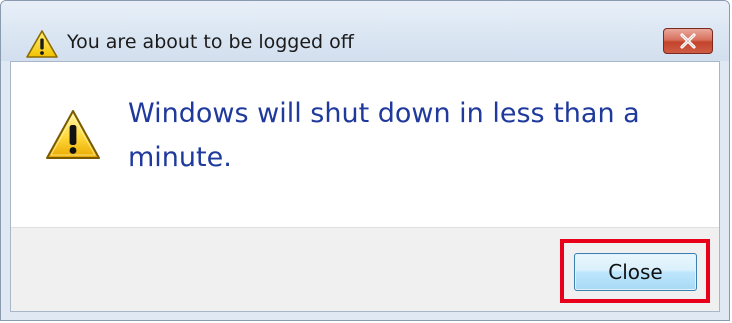  I want to click on close-x-icon, so click(688, 41).